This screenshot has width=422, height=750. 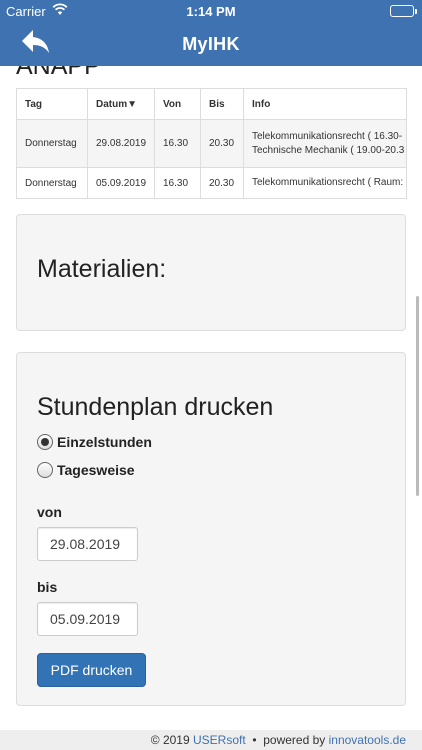 I want to click on nav-bar: MyIHK, so click(x=211, y=44).